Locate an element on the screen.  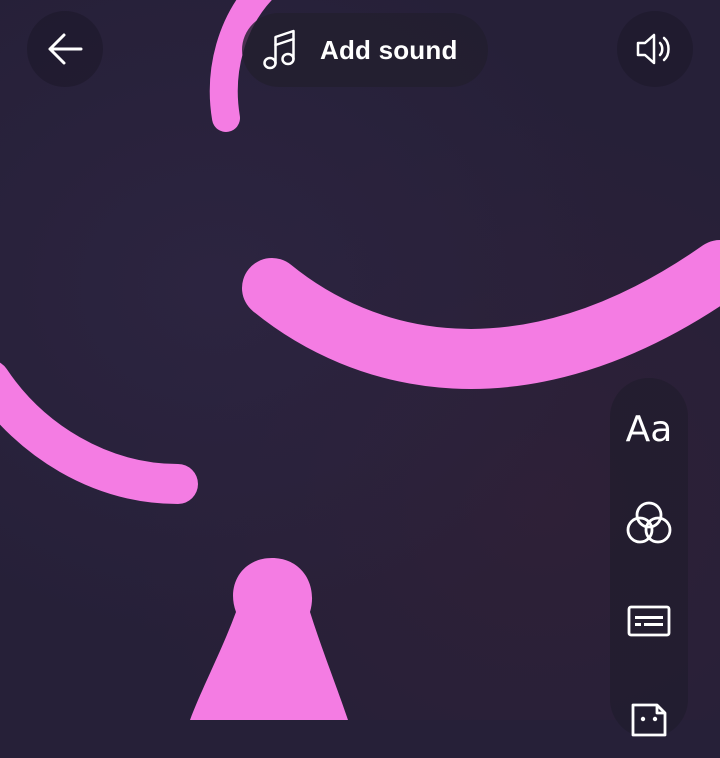
editing-toolbar: Aa is located at coordinates (649, 558).